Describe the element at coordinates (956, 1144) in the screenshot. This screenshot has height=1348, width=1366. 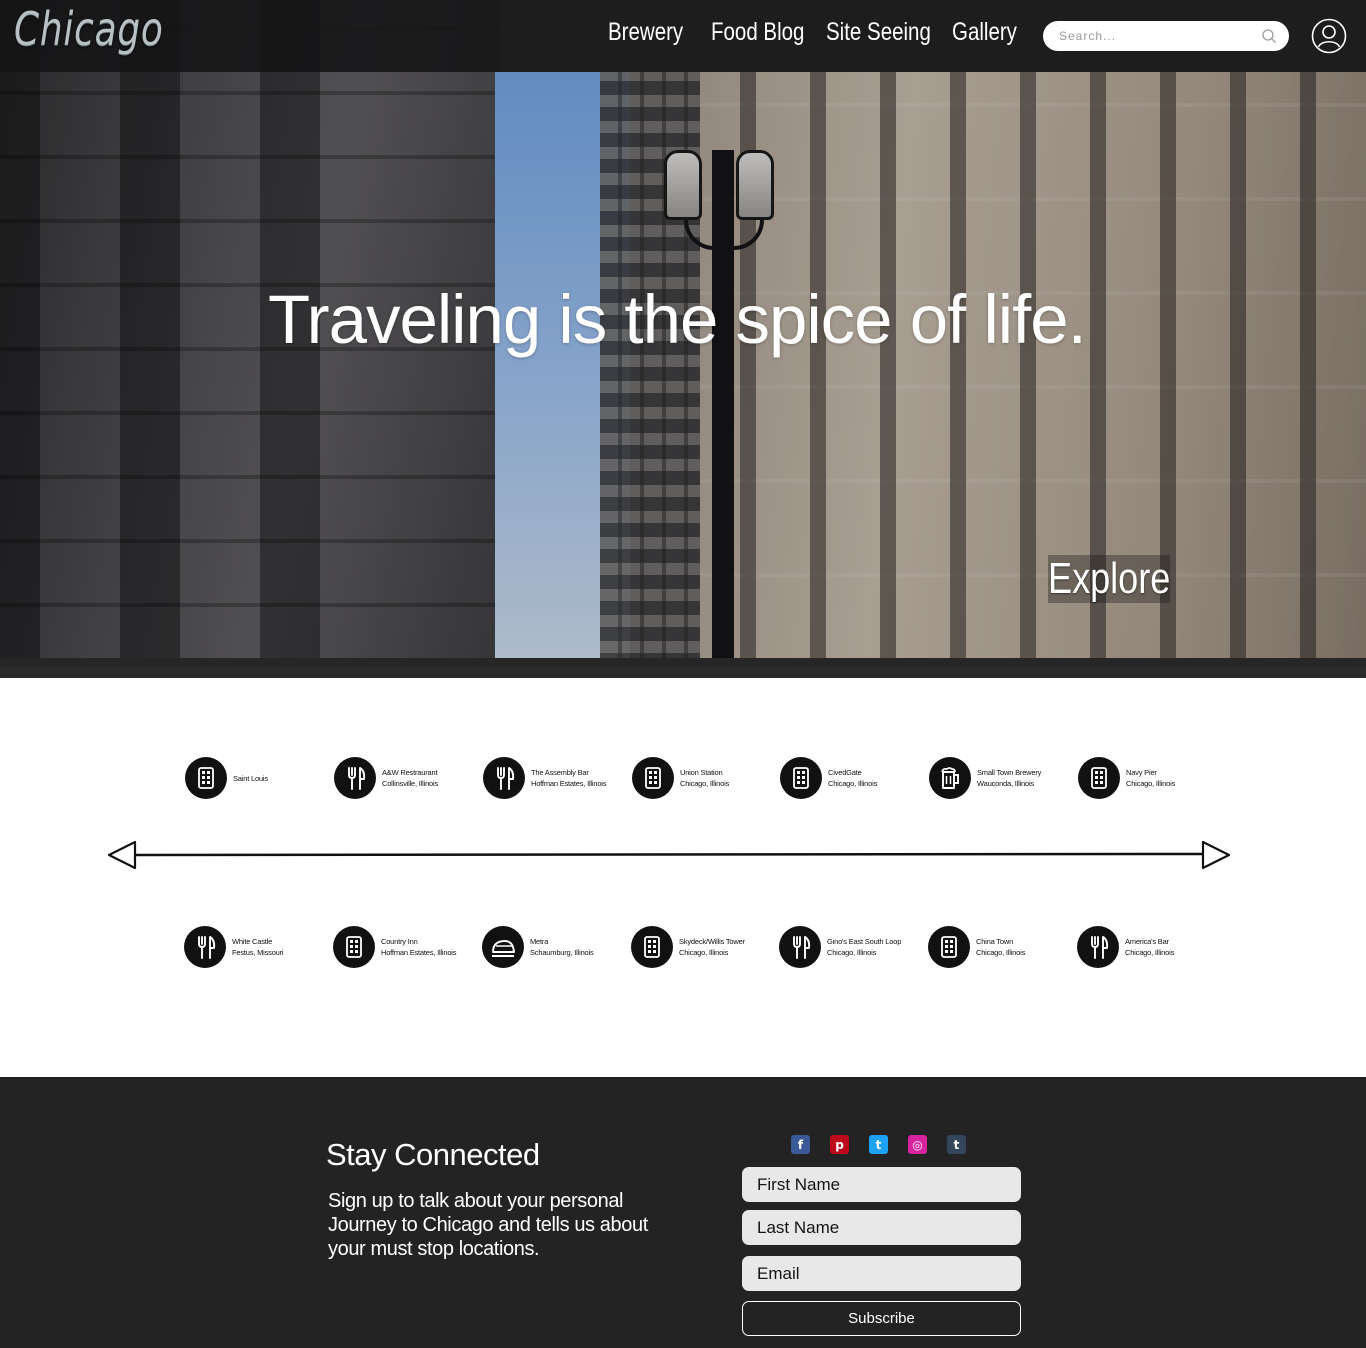
I see `tumblr-icon: t` at that location.